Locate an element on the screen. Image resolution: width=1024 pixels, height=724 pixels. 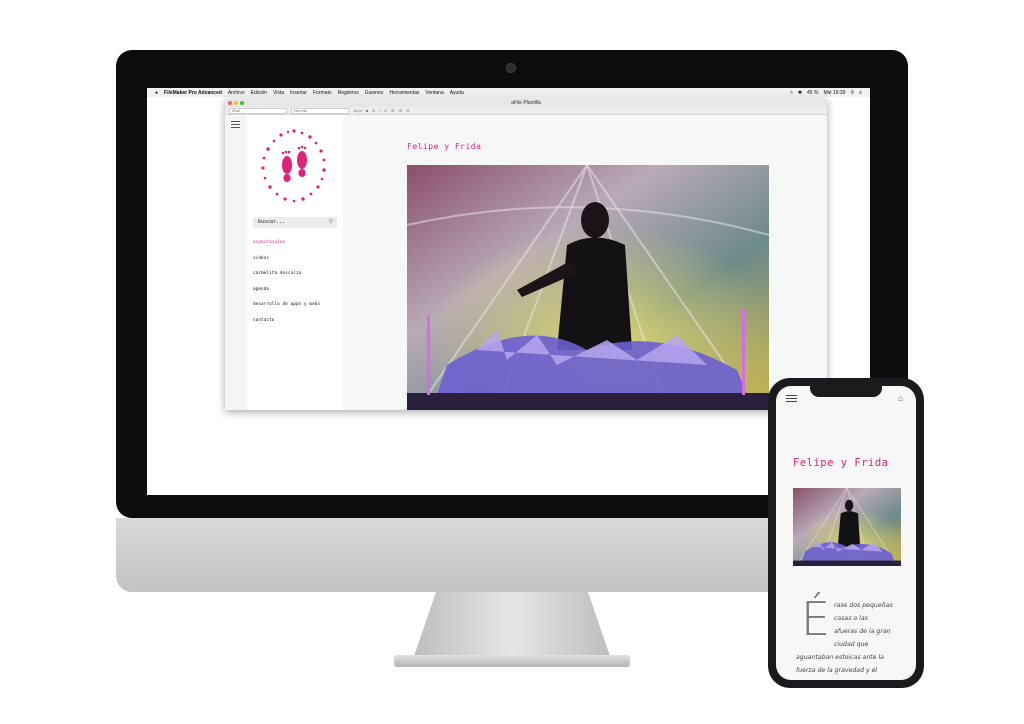
nav-agenda: agenda is located at coordinates (286, 289).